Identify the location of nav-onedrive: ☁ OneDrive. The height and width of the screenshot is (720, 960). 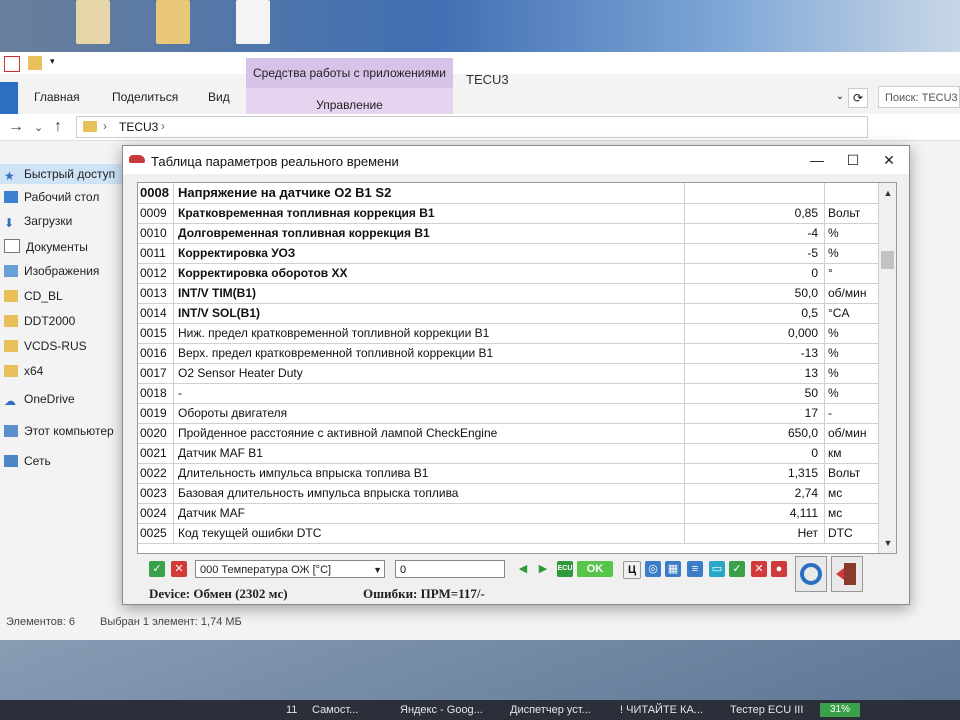
(39, 400).